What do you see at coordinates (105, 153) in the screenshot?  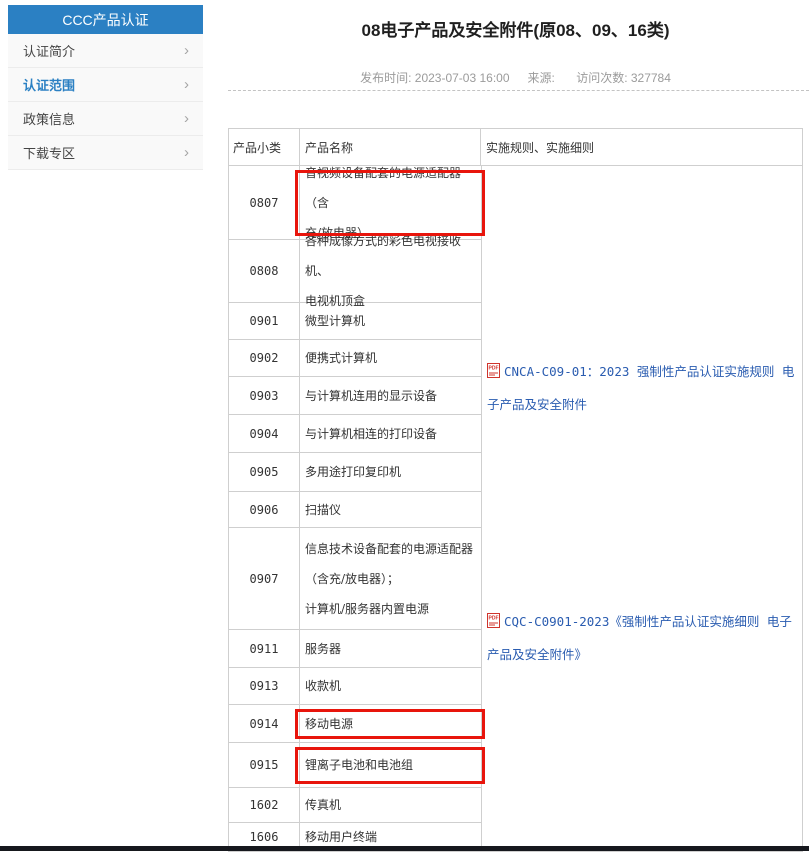 I see `sidebar-item-download-zone: 下载专区 ›` at bounding box center [105, 153].